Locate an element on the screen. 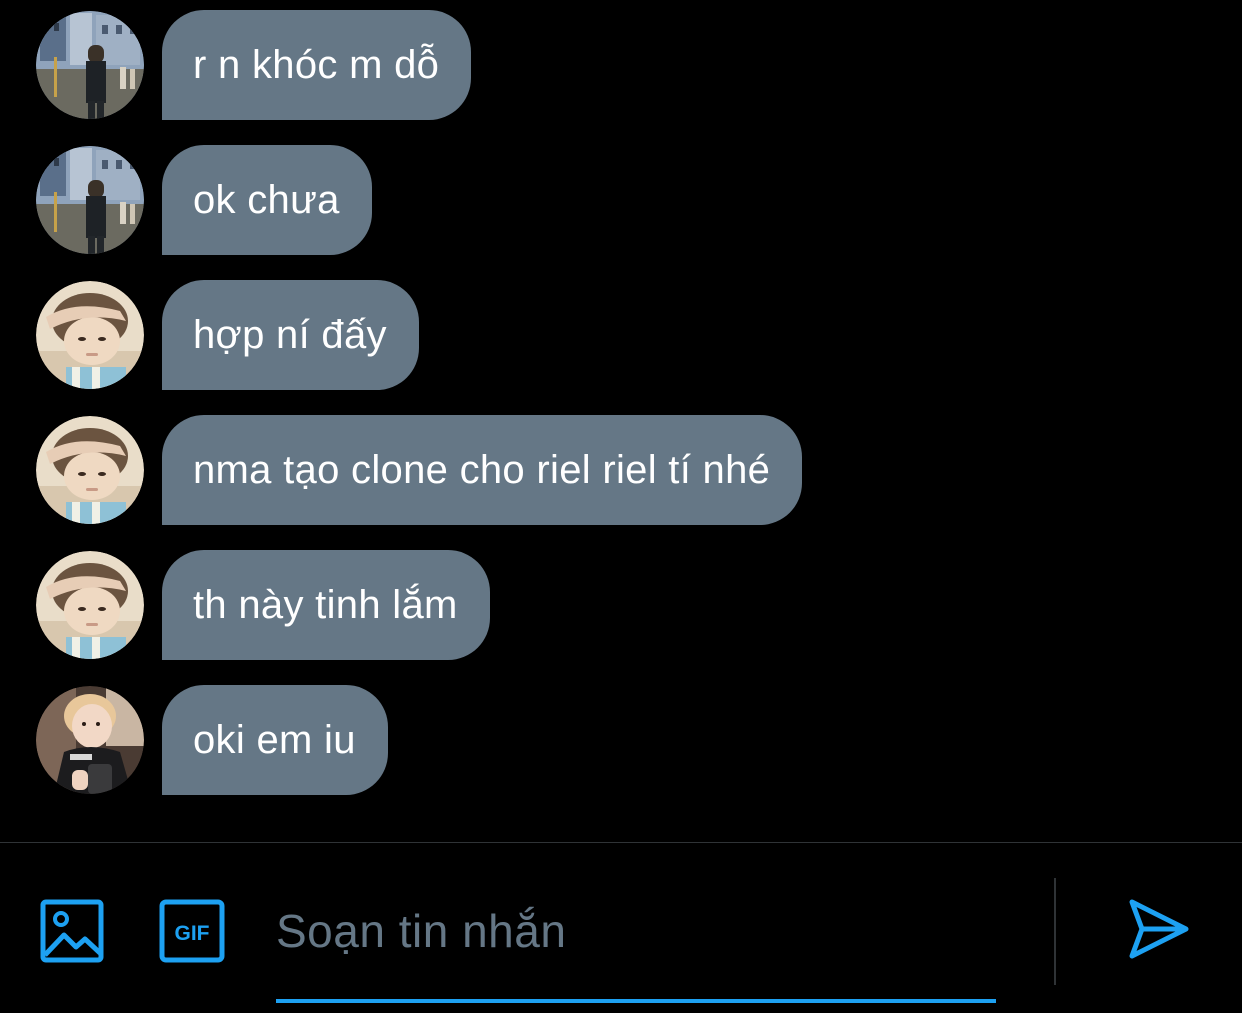 The height and width of the screenshot is (1013, 1242). message-bubble: ok chưa is located at coordinates (267, 200).